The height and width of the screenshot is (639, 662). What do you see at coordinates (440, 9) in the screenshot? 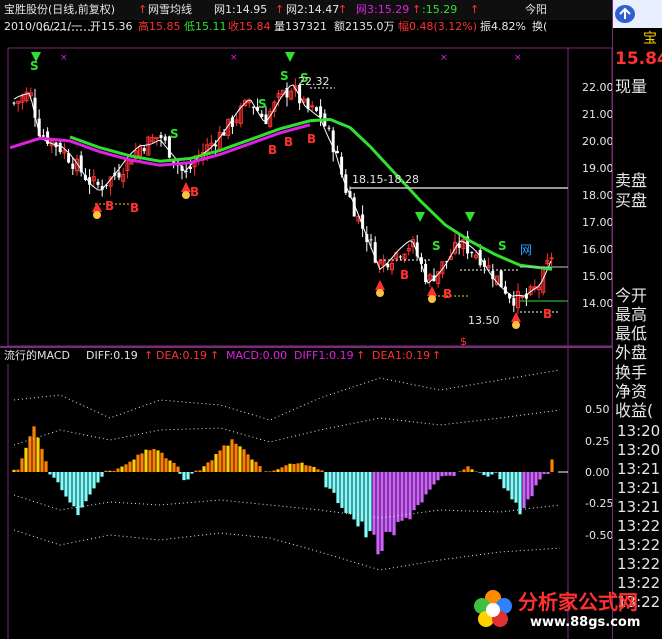
I see `w4-value: :15.29` at bounding box center [440, 9].